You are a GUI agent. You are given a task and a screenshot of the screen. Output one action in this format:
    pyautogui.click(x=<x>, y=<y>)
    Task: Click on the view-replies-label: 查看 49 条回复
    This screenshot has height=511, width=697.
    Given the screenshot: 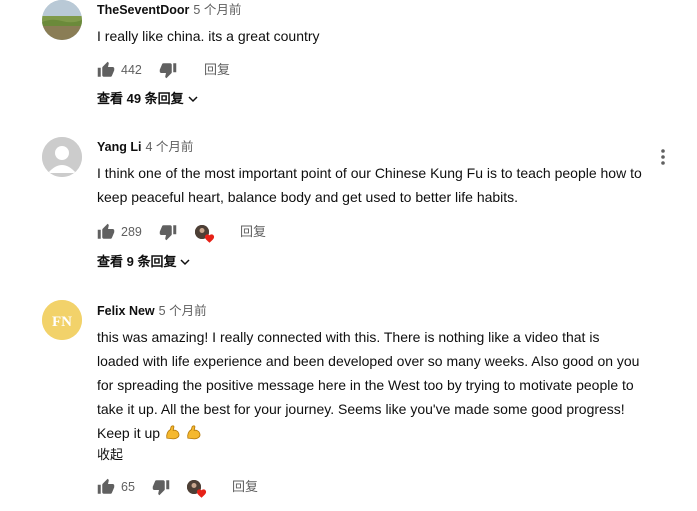 What is the action you would take?
    pyautogui.click(x=140, y=98)
    